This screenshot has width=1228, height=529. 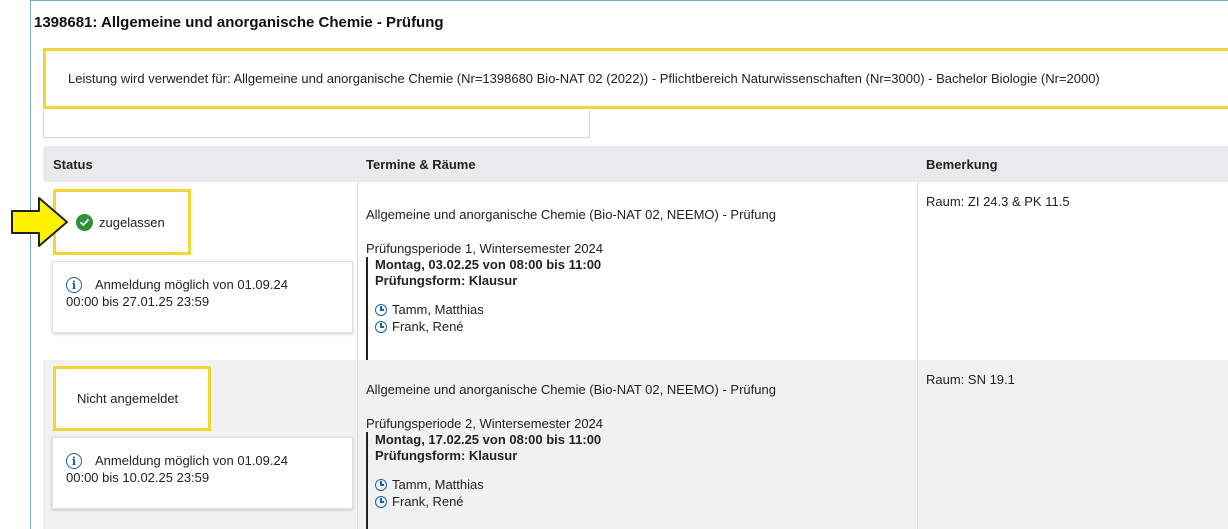 What do you see at coordinates (84, 222) in the screenshot?
I see `check-circle-icon` at bounding box center [84, 222].